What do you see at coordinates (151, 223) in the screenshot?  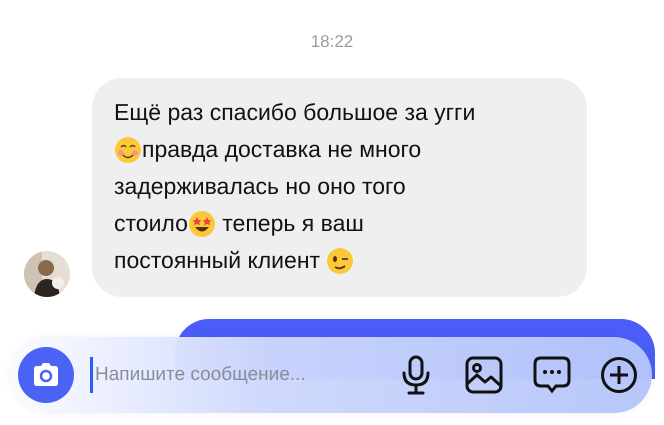 I see `message-text: стоило` at bounding box center [151, 223].